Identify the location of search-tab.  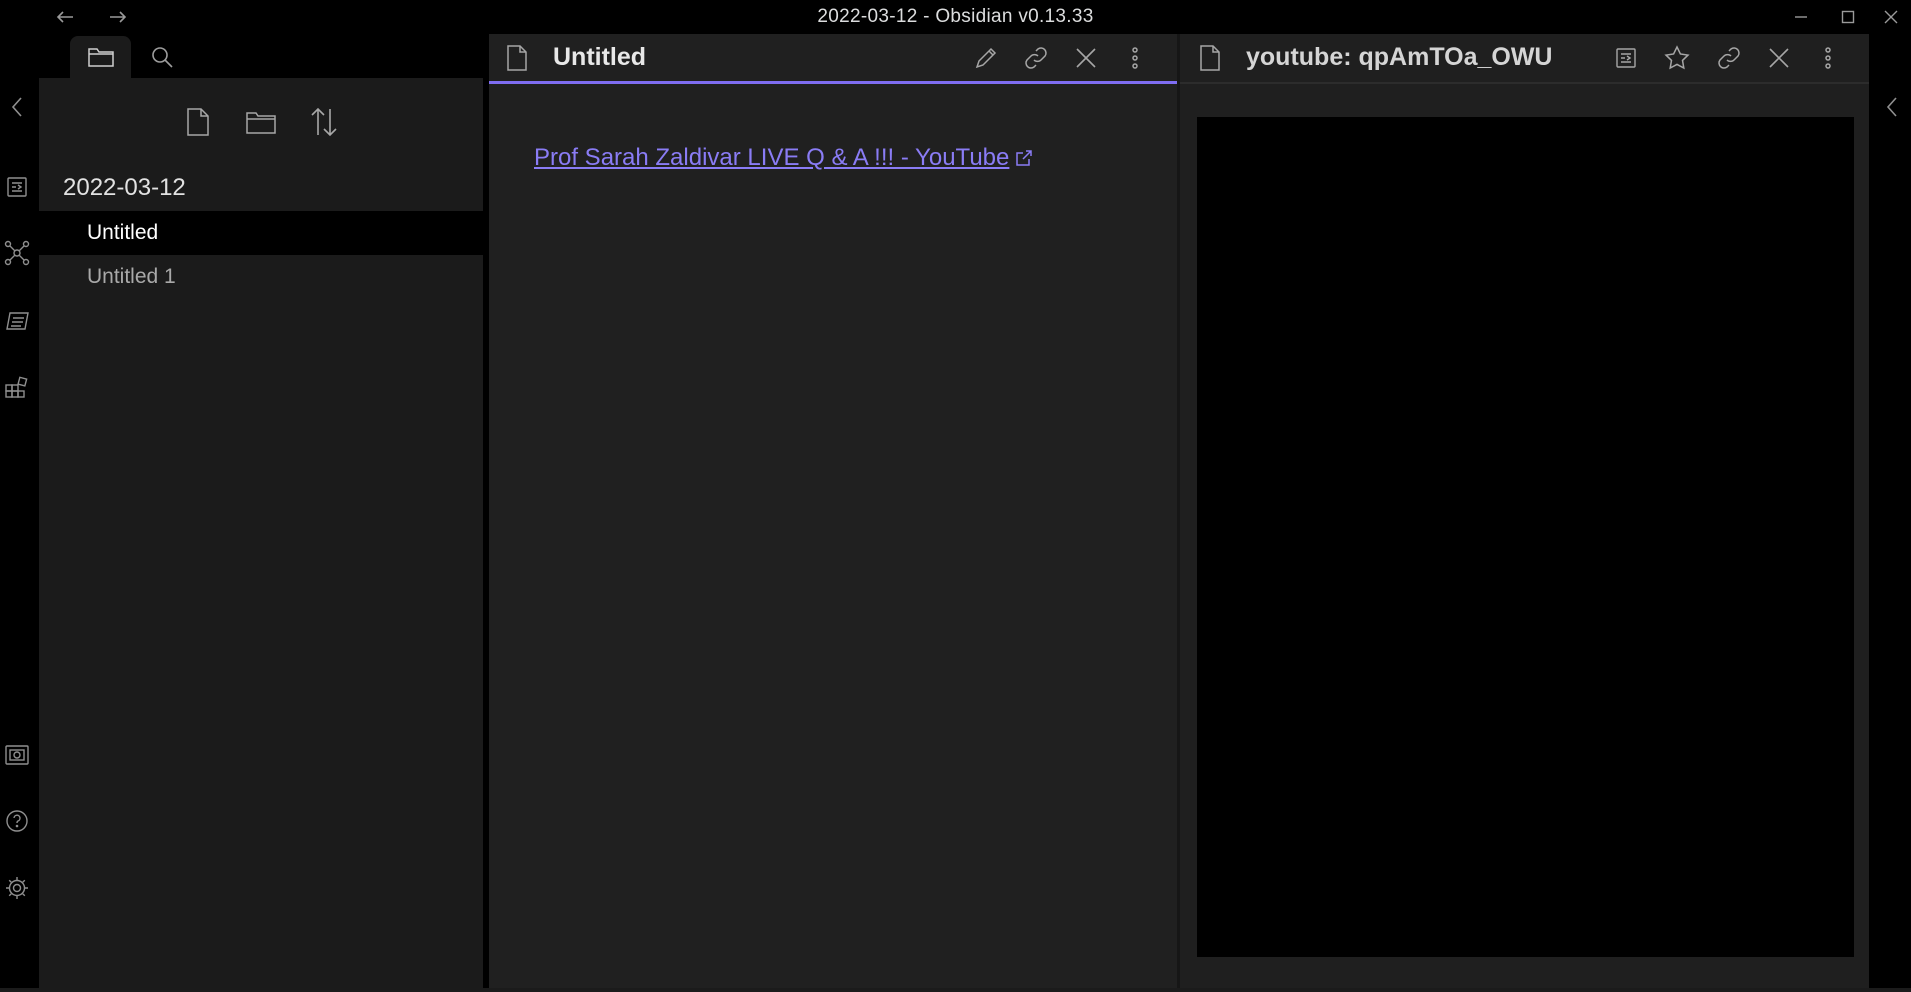
(162, 57).